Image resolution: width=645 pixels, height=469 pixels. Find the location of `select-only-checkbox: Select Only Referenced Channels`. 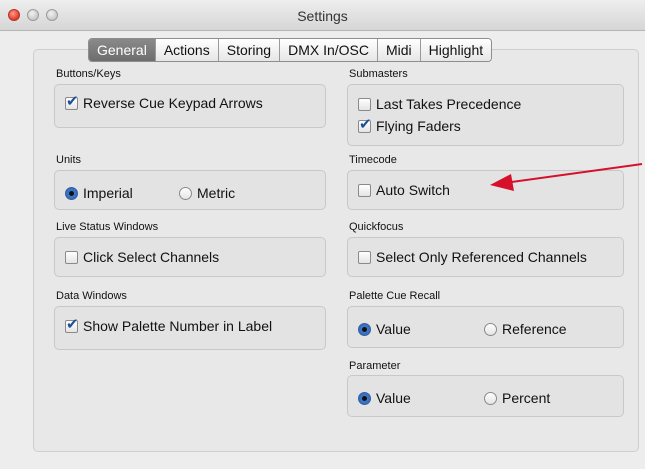

select-only-checkbox: Select Only Referenced Channels is located at coordinates (472, 257).